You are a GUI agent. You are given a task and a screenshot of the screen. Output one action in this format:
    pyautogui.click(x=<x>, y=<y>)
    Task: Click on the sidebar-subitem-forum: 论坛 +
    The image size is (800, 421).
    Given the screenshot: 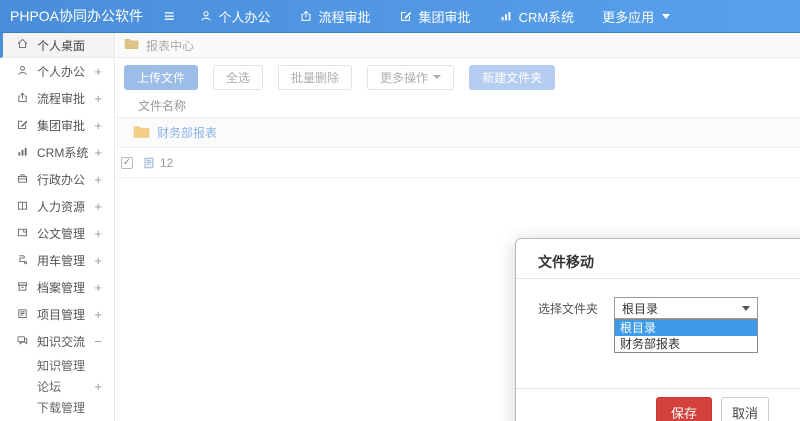 What is the action you would take?
    pyautogui.click(x=57, y=386)
    